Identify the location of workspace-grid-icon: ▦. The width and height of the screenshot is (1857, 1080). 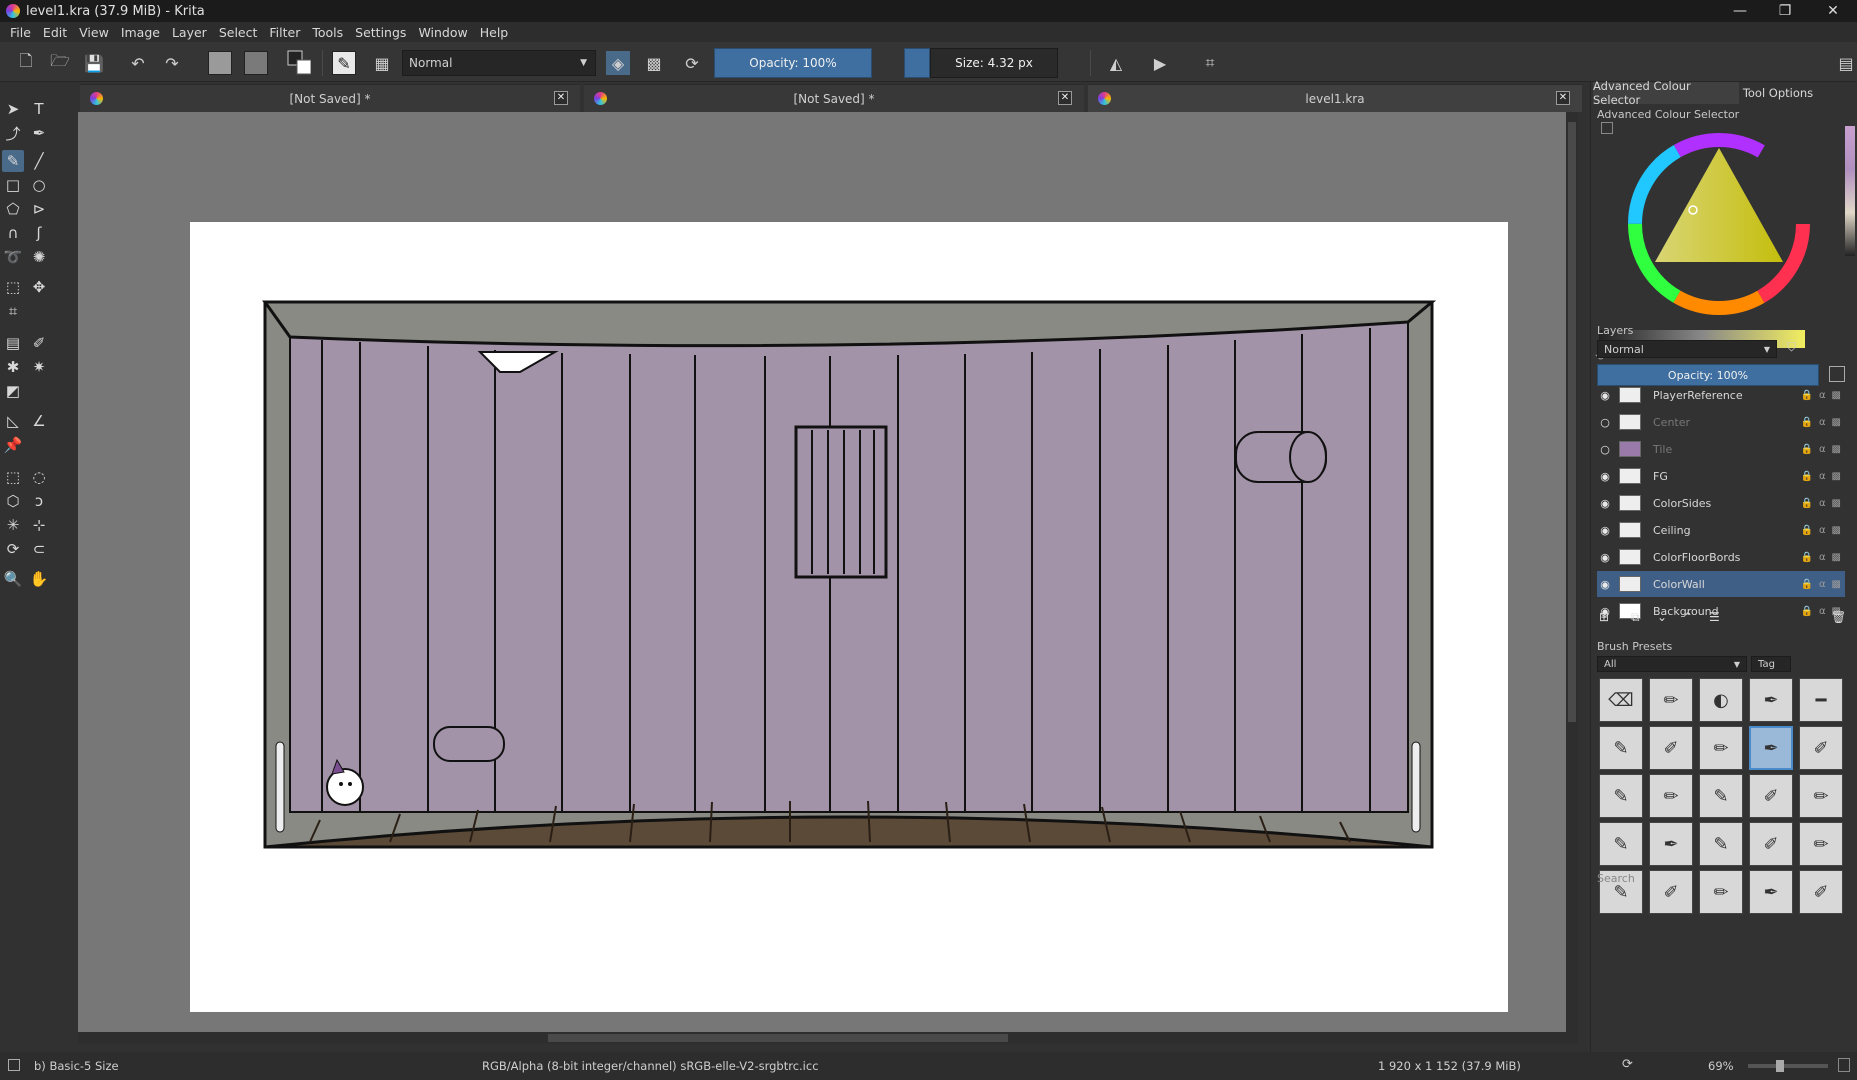
(382, 63).